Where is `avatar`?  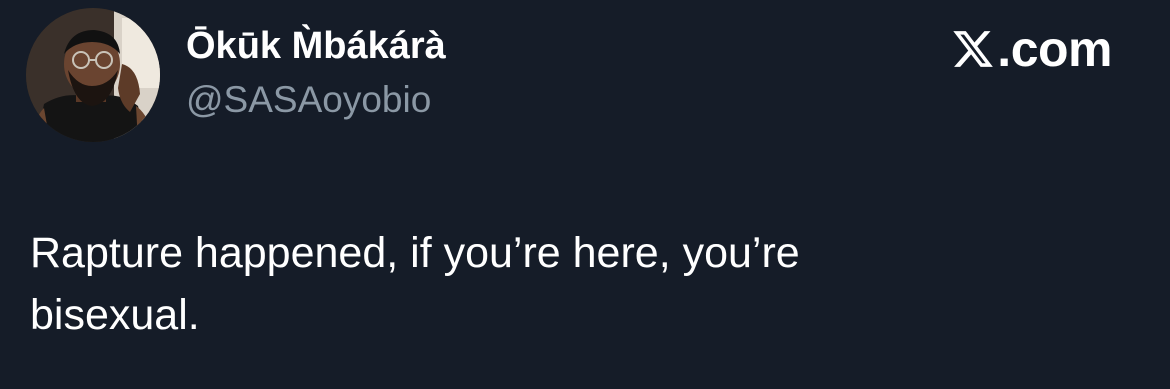
avatar is located at coordinates (93, 75).